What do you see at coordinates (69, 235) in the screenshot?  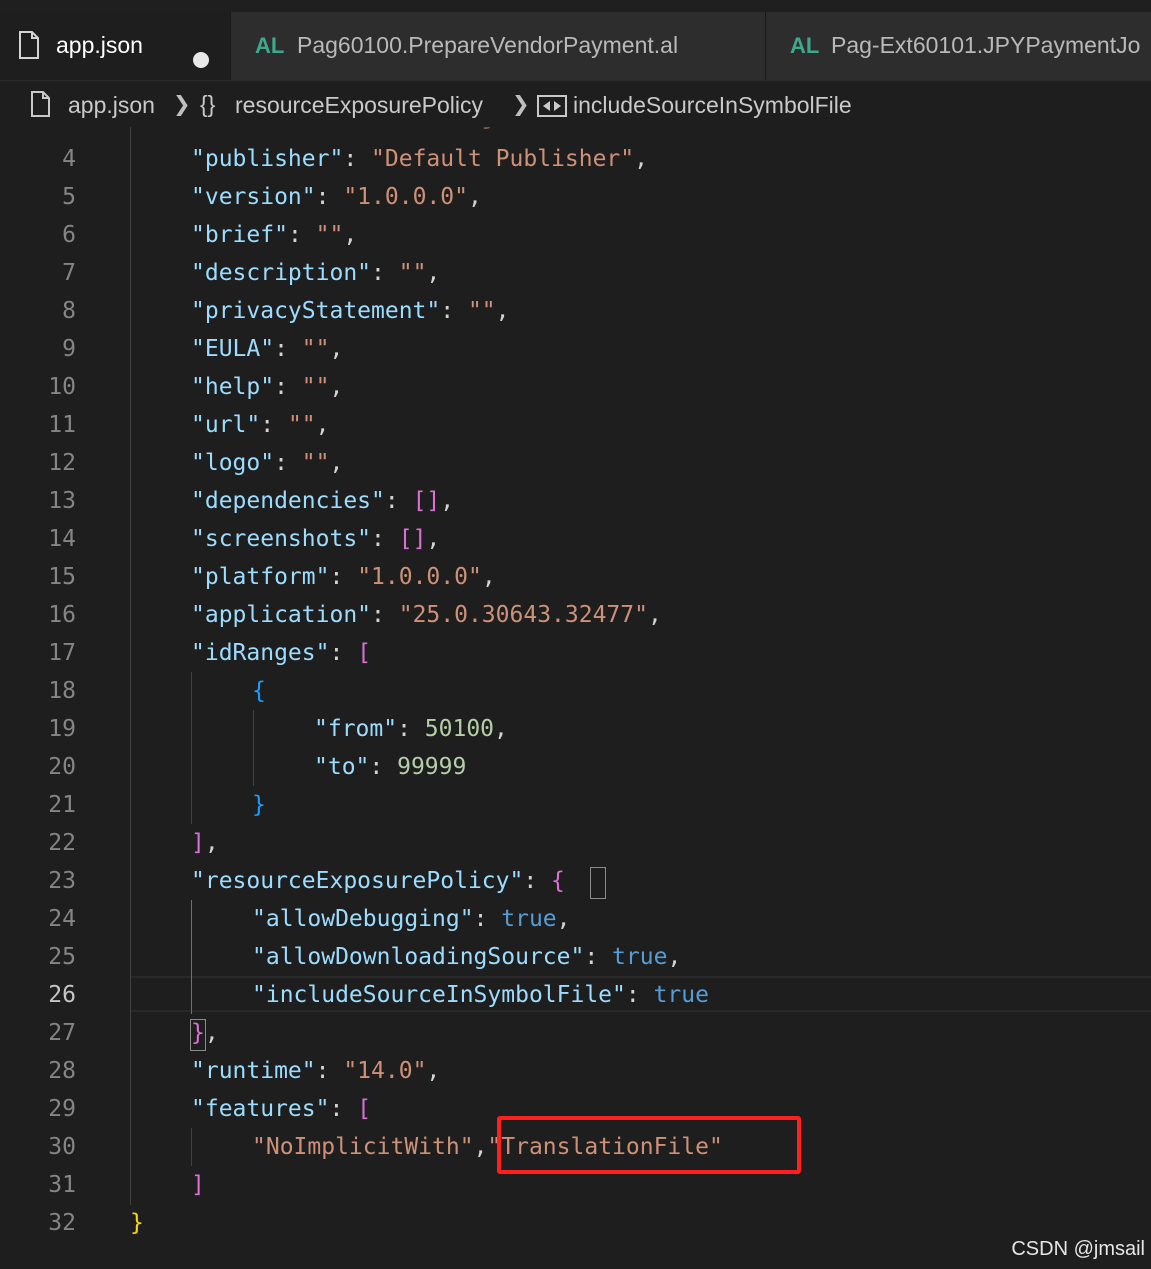 I see `line-number: 6` at bounding box center [69, 235].